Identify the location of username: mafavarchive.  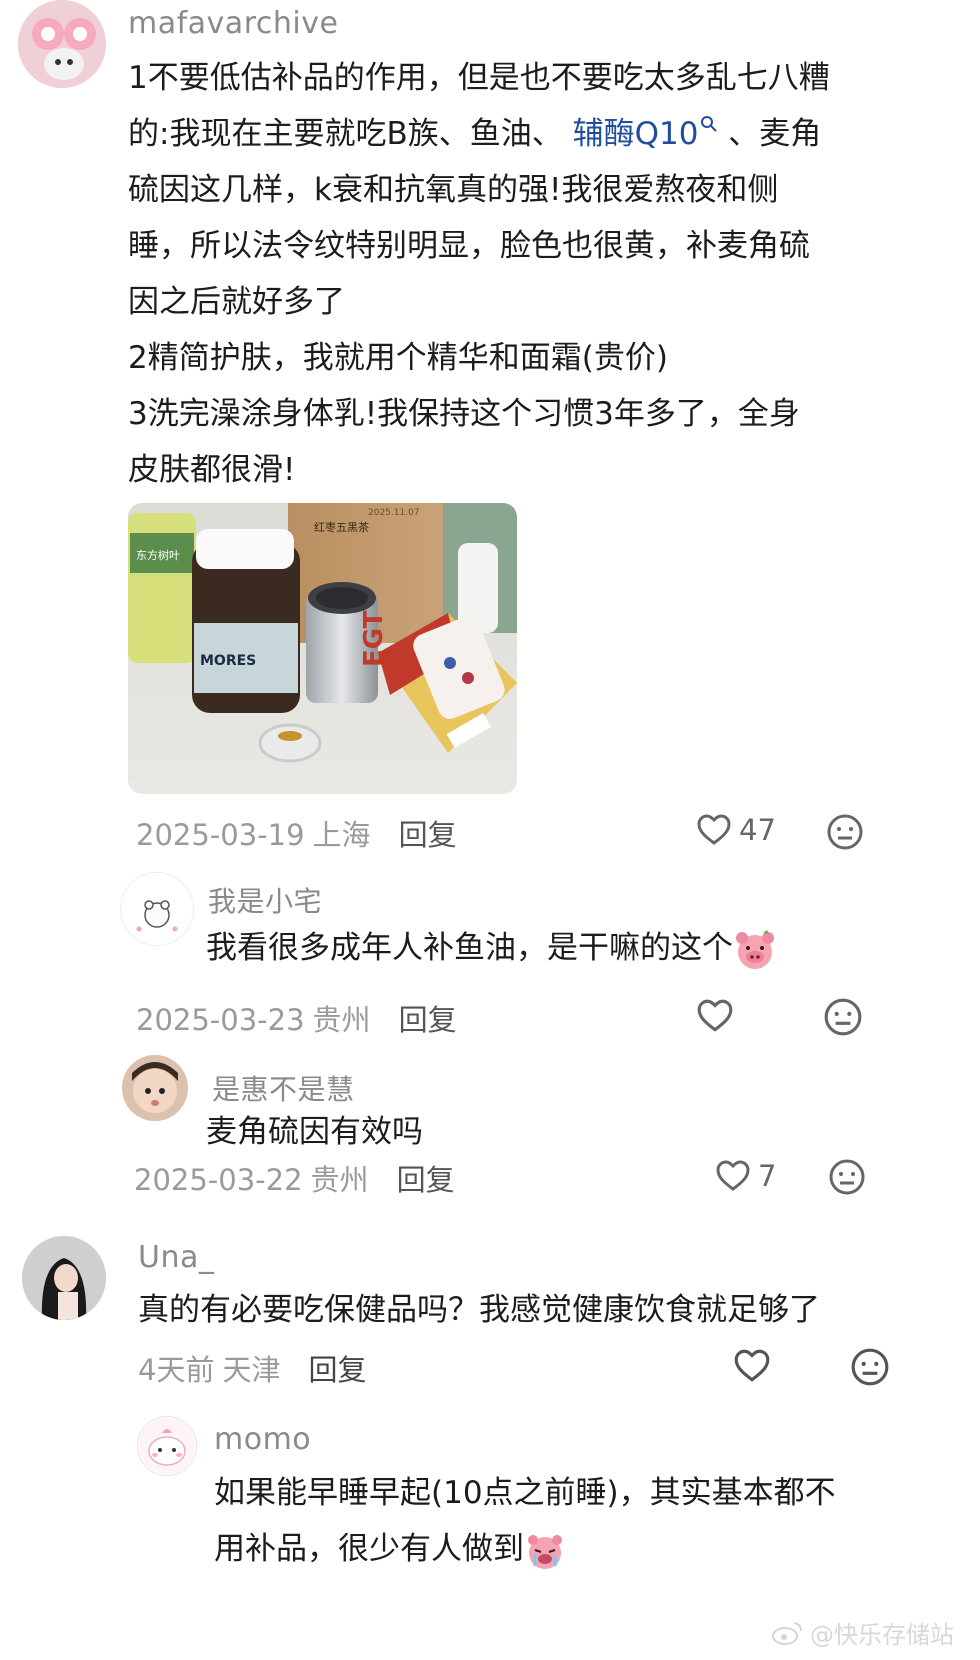
(233, 23).